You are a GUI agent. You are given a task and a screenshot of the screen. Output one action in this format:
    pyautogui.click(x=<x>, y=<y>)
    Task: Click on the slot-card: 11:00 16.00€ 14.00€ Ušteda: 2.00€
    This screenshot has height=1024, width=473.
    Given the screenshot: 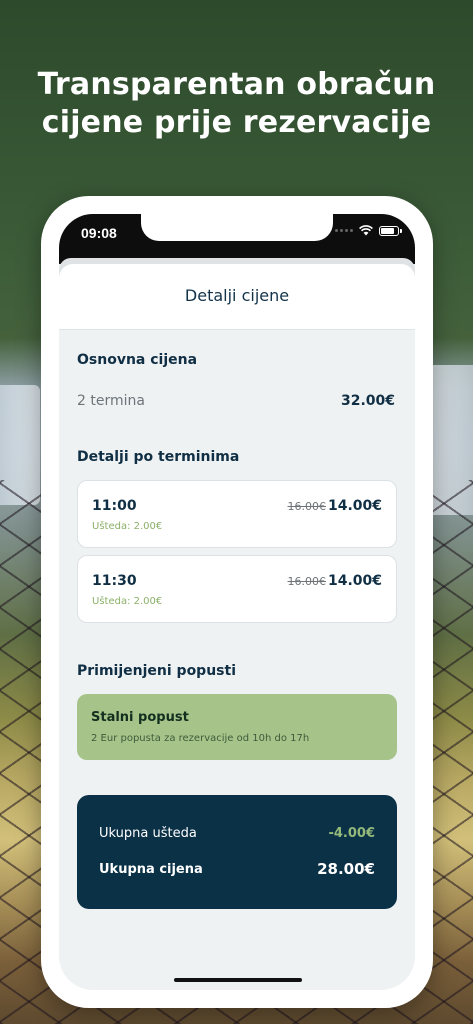 What is the action you would take?
    pyautogui.click(x=237, y=514)
    